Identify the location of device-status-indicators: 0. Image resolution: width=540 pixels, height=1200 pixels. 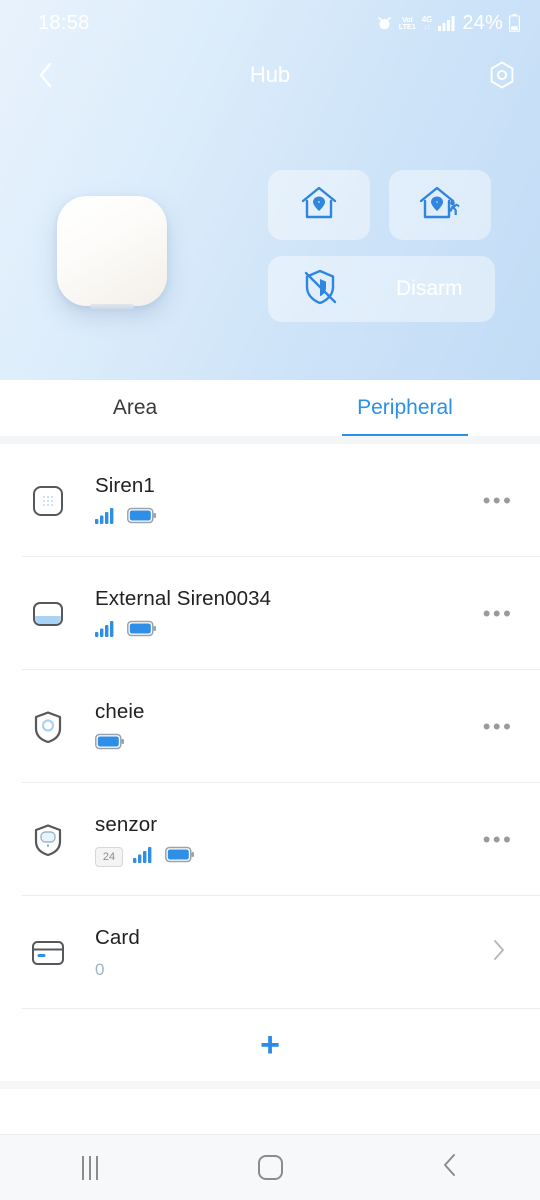
(286, 970).